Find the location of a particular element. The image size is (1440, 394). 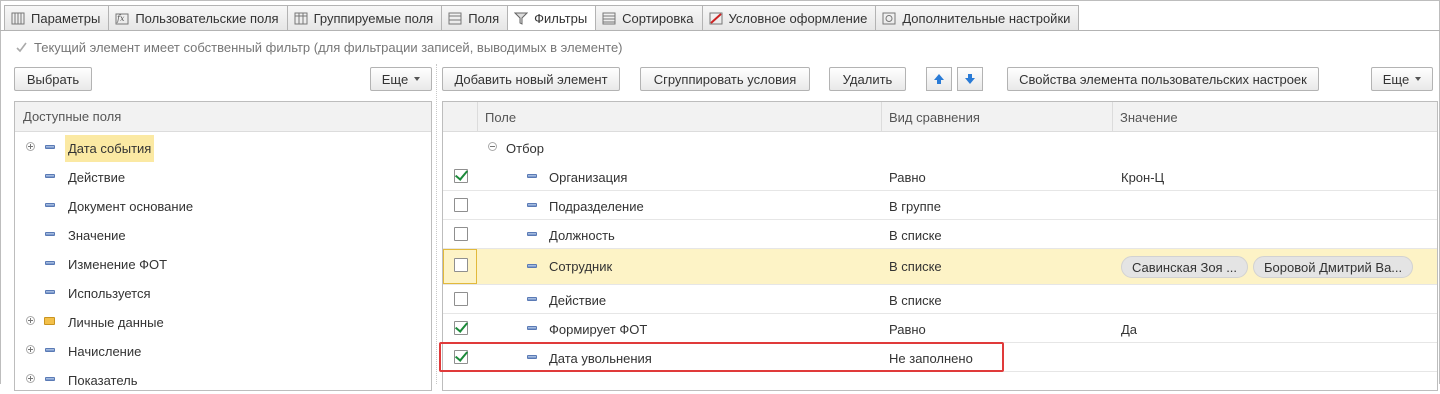

field-cell: Должность is located at coordinates (582, 235).